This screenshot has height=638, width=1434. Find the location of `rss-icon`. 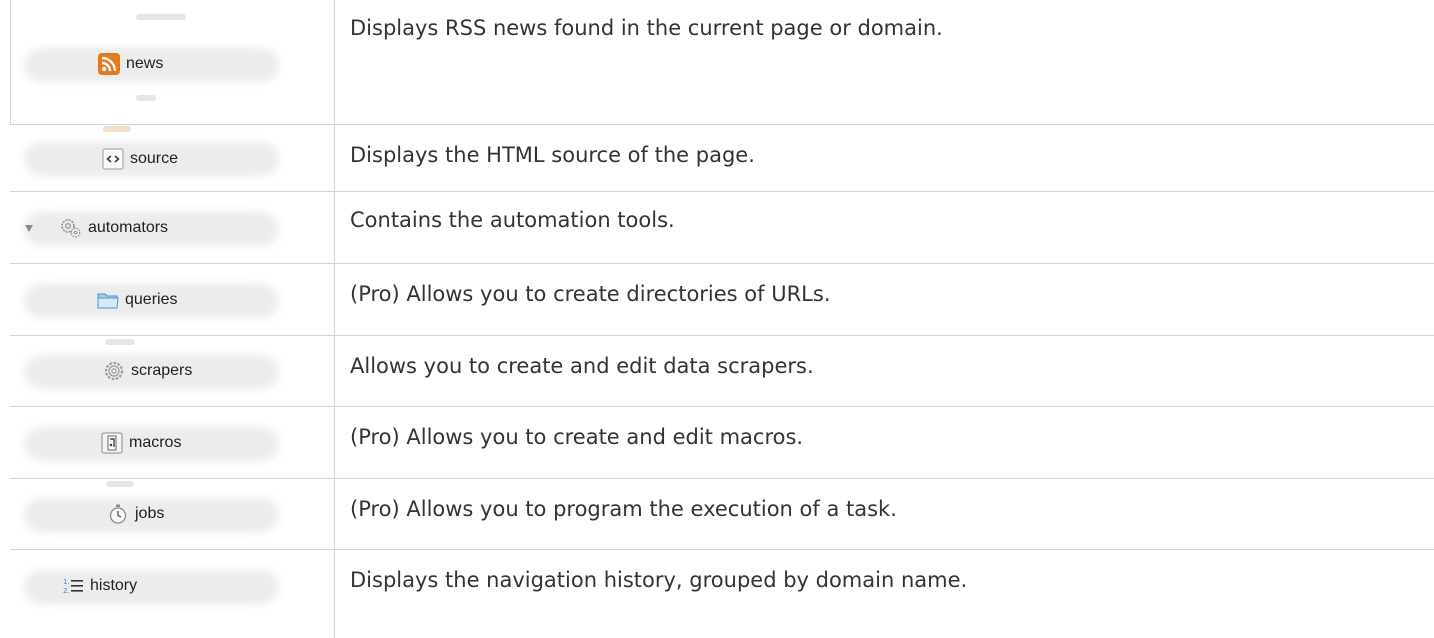

rss-icon is located at coordinates (109, 64).